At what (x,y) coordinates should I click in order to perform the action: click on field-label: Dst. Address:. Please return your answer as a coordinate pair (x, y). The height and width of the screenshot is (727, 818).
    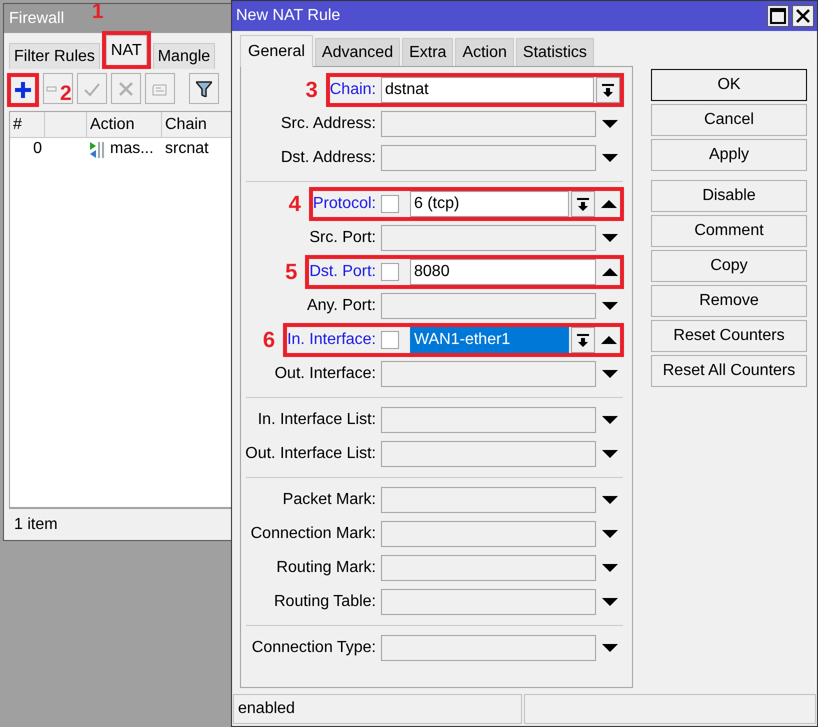
    Looking at the image, I should click on (328, 158).